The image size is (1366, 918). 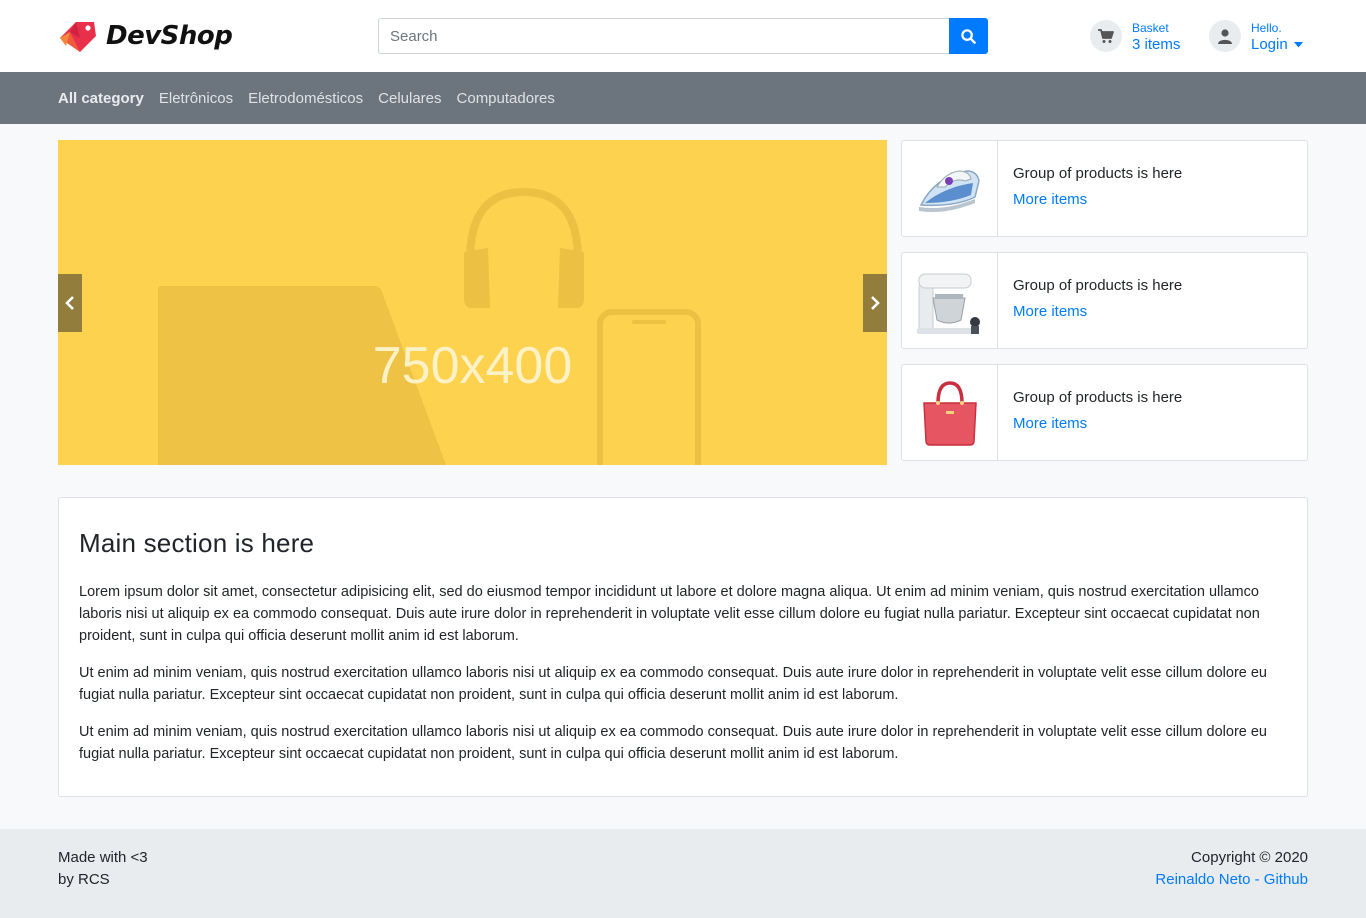 I want to click on brand-logo: DevShop, so click(x=145, y=36).